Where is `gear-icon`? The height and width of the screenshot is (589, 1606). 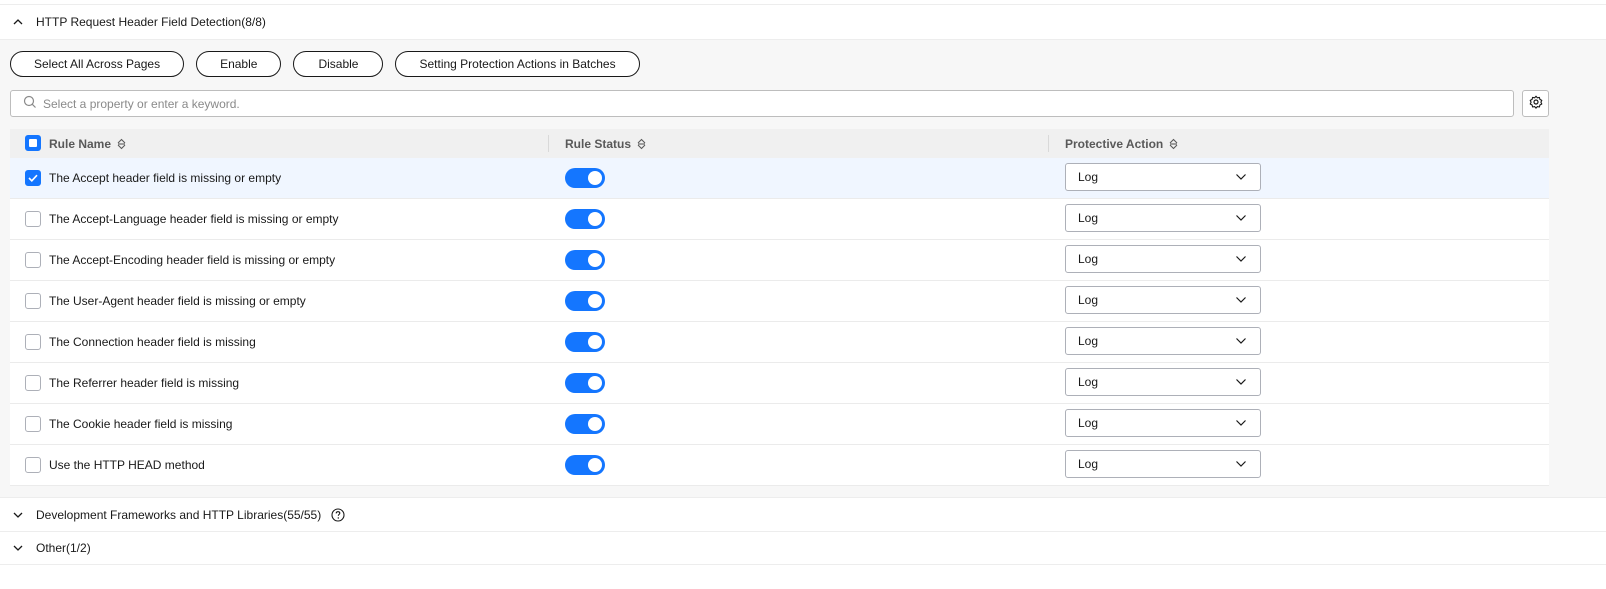 gear-icon is located at coordinates (1536, 103).